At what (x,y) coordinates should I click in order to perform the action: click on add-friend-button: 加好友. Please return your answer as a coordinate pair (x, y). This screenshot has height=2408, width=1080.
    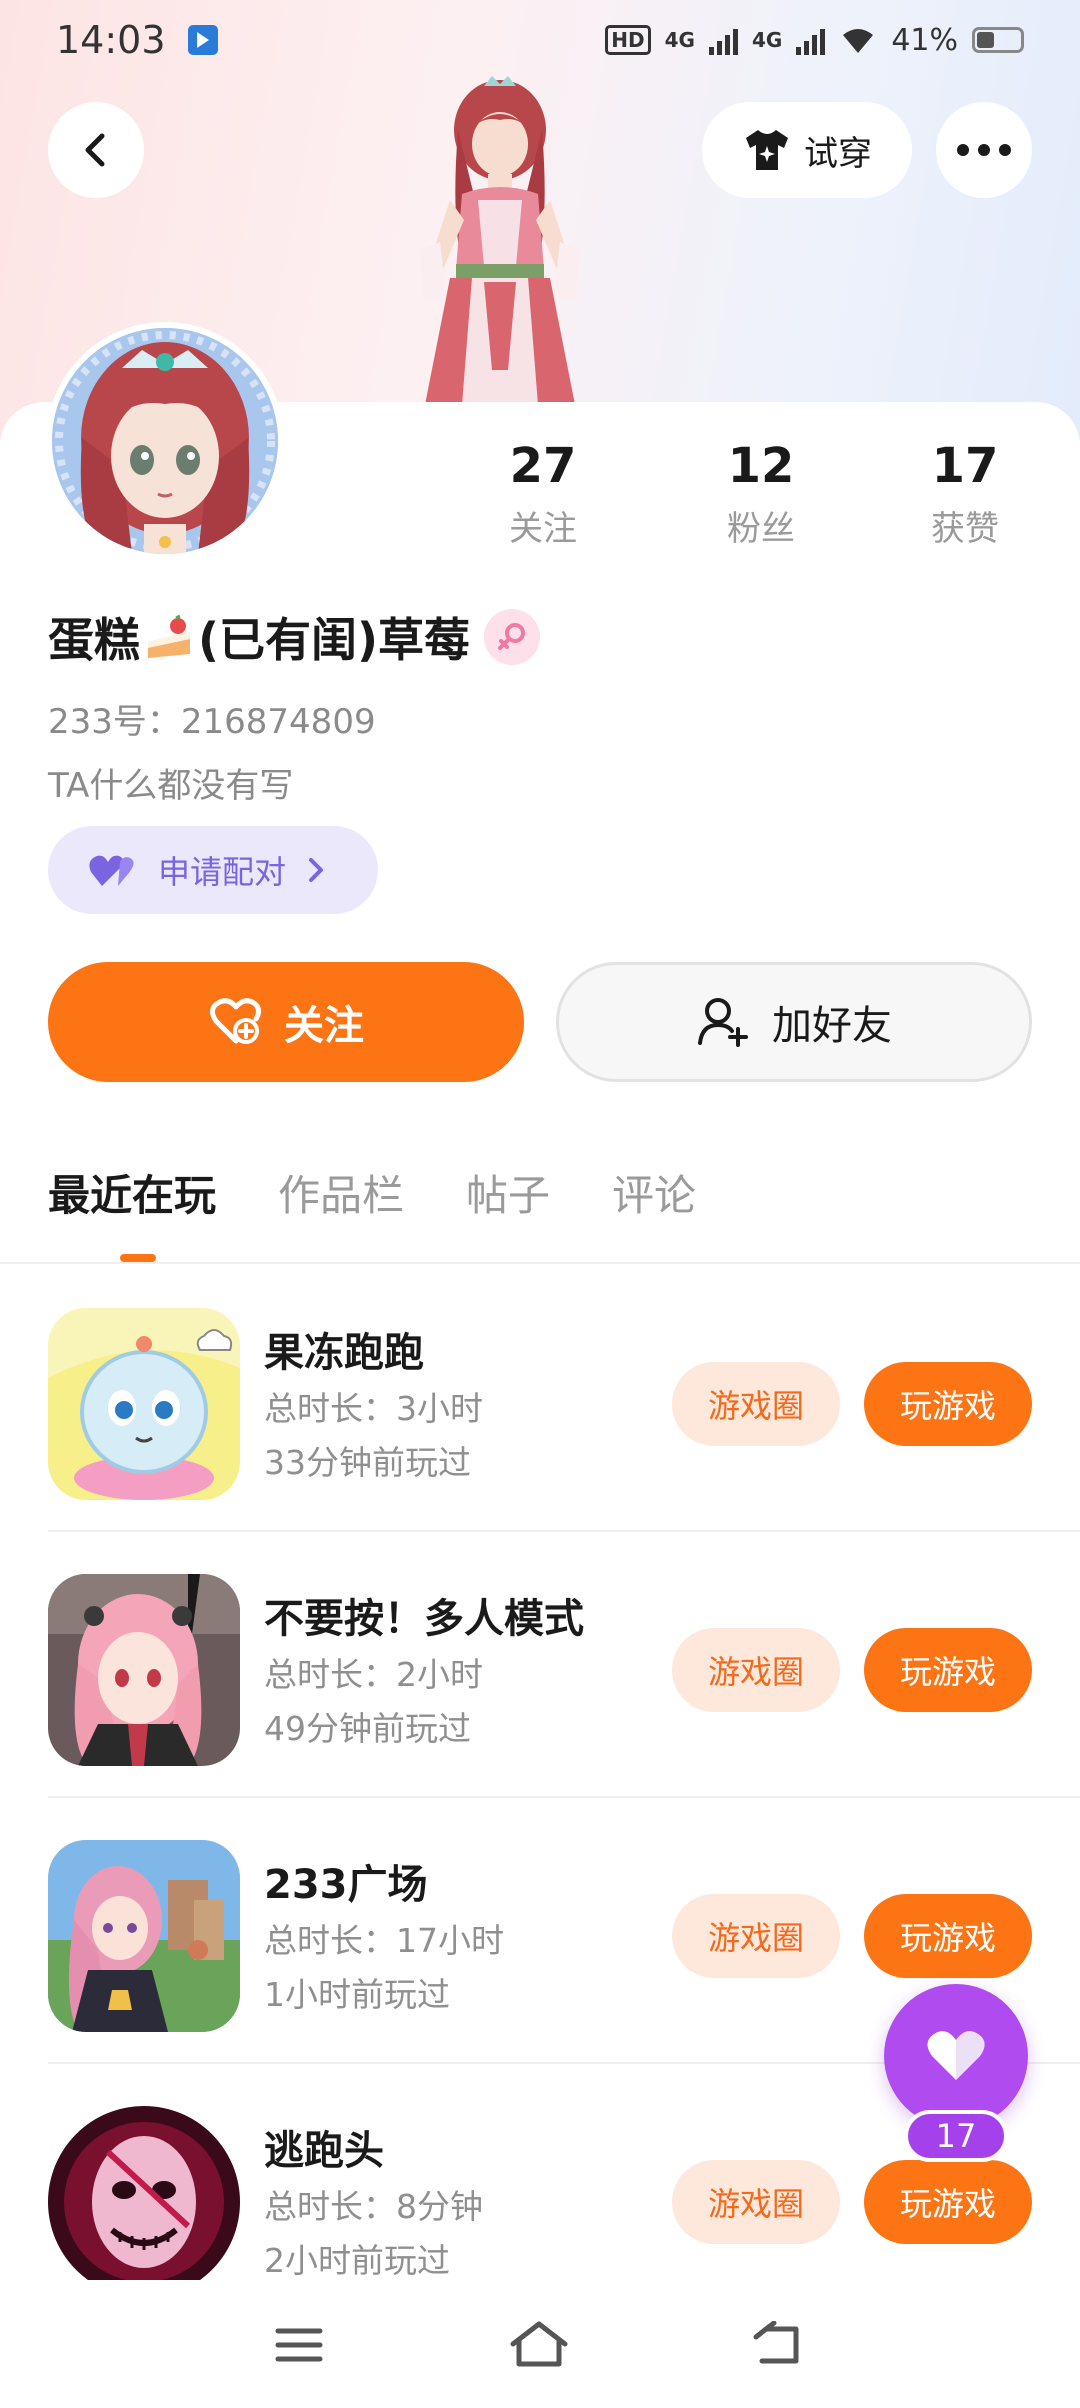
    Looking at the image, I should click on (794, 1022).